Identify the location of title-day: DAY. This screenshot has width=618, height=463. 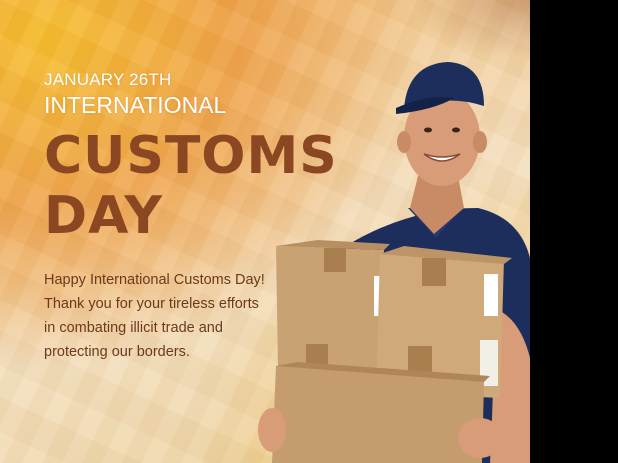
(104, 216).